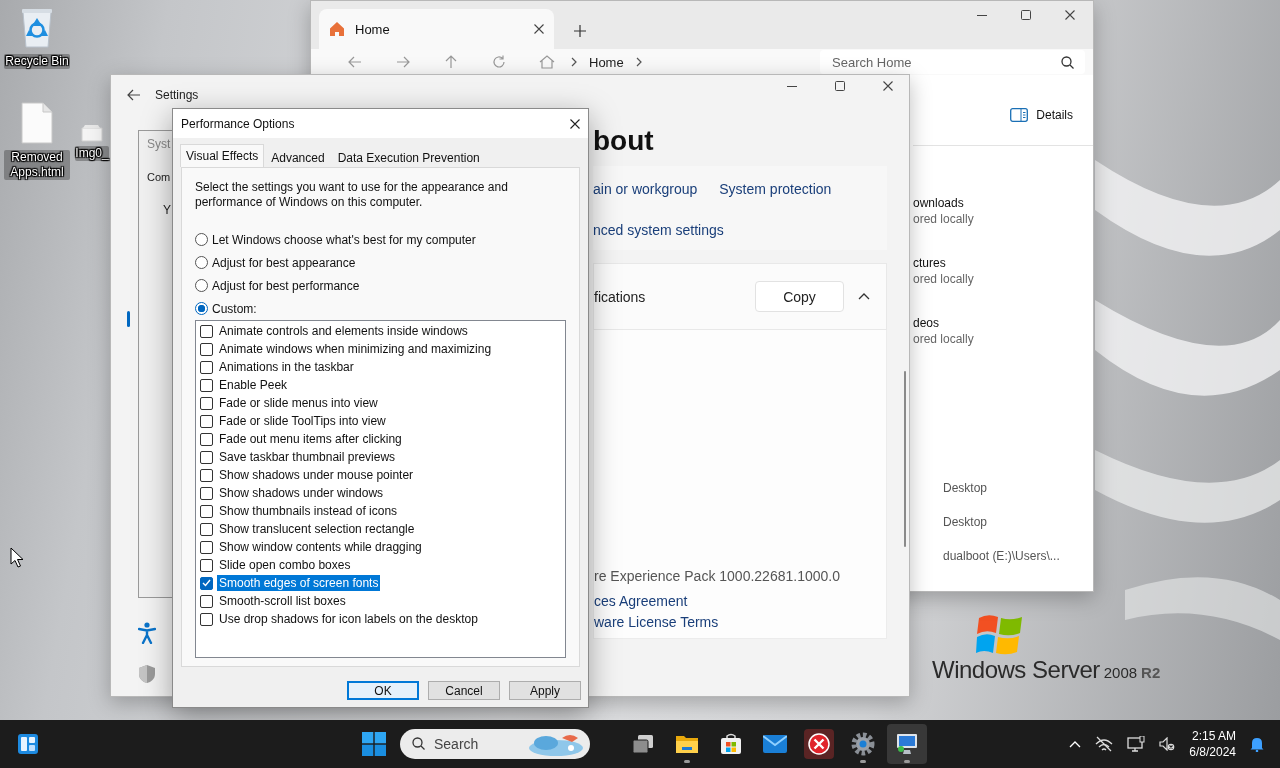 The width and height of the screenshot is (1280, 768). What do you see at coordinates (348, 619) in the screenshot?
I see `checkbox-label: Use drop shadows for icon labels on the desktop` at bounding box center [348, 619].